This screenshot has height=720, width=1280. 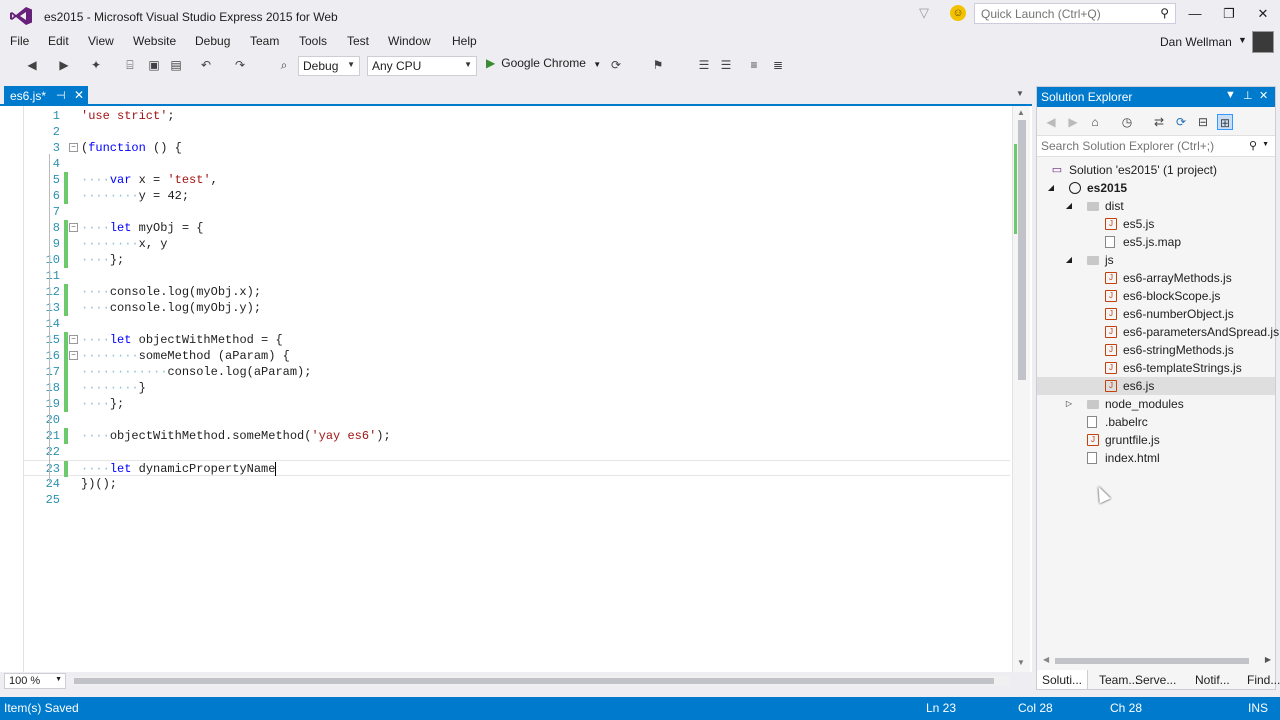 I want to click on tree-item-file: J es6-blockScope.js, so click(x=1156, y=296).